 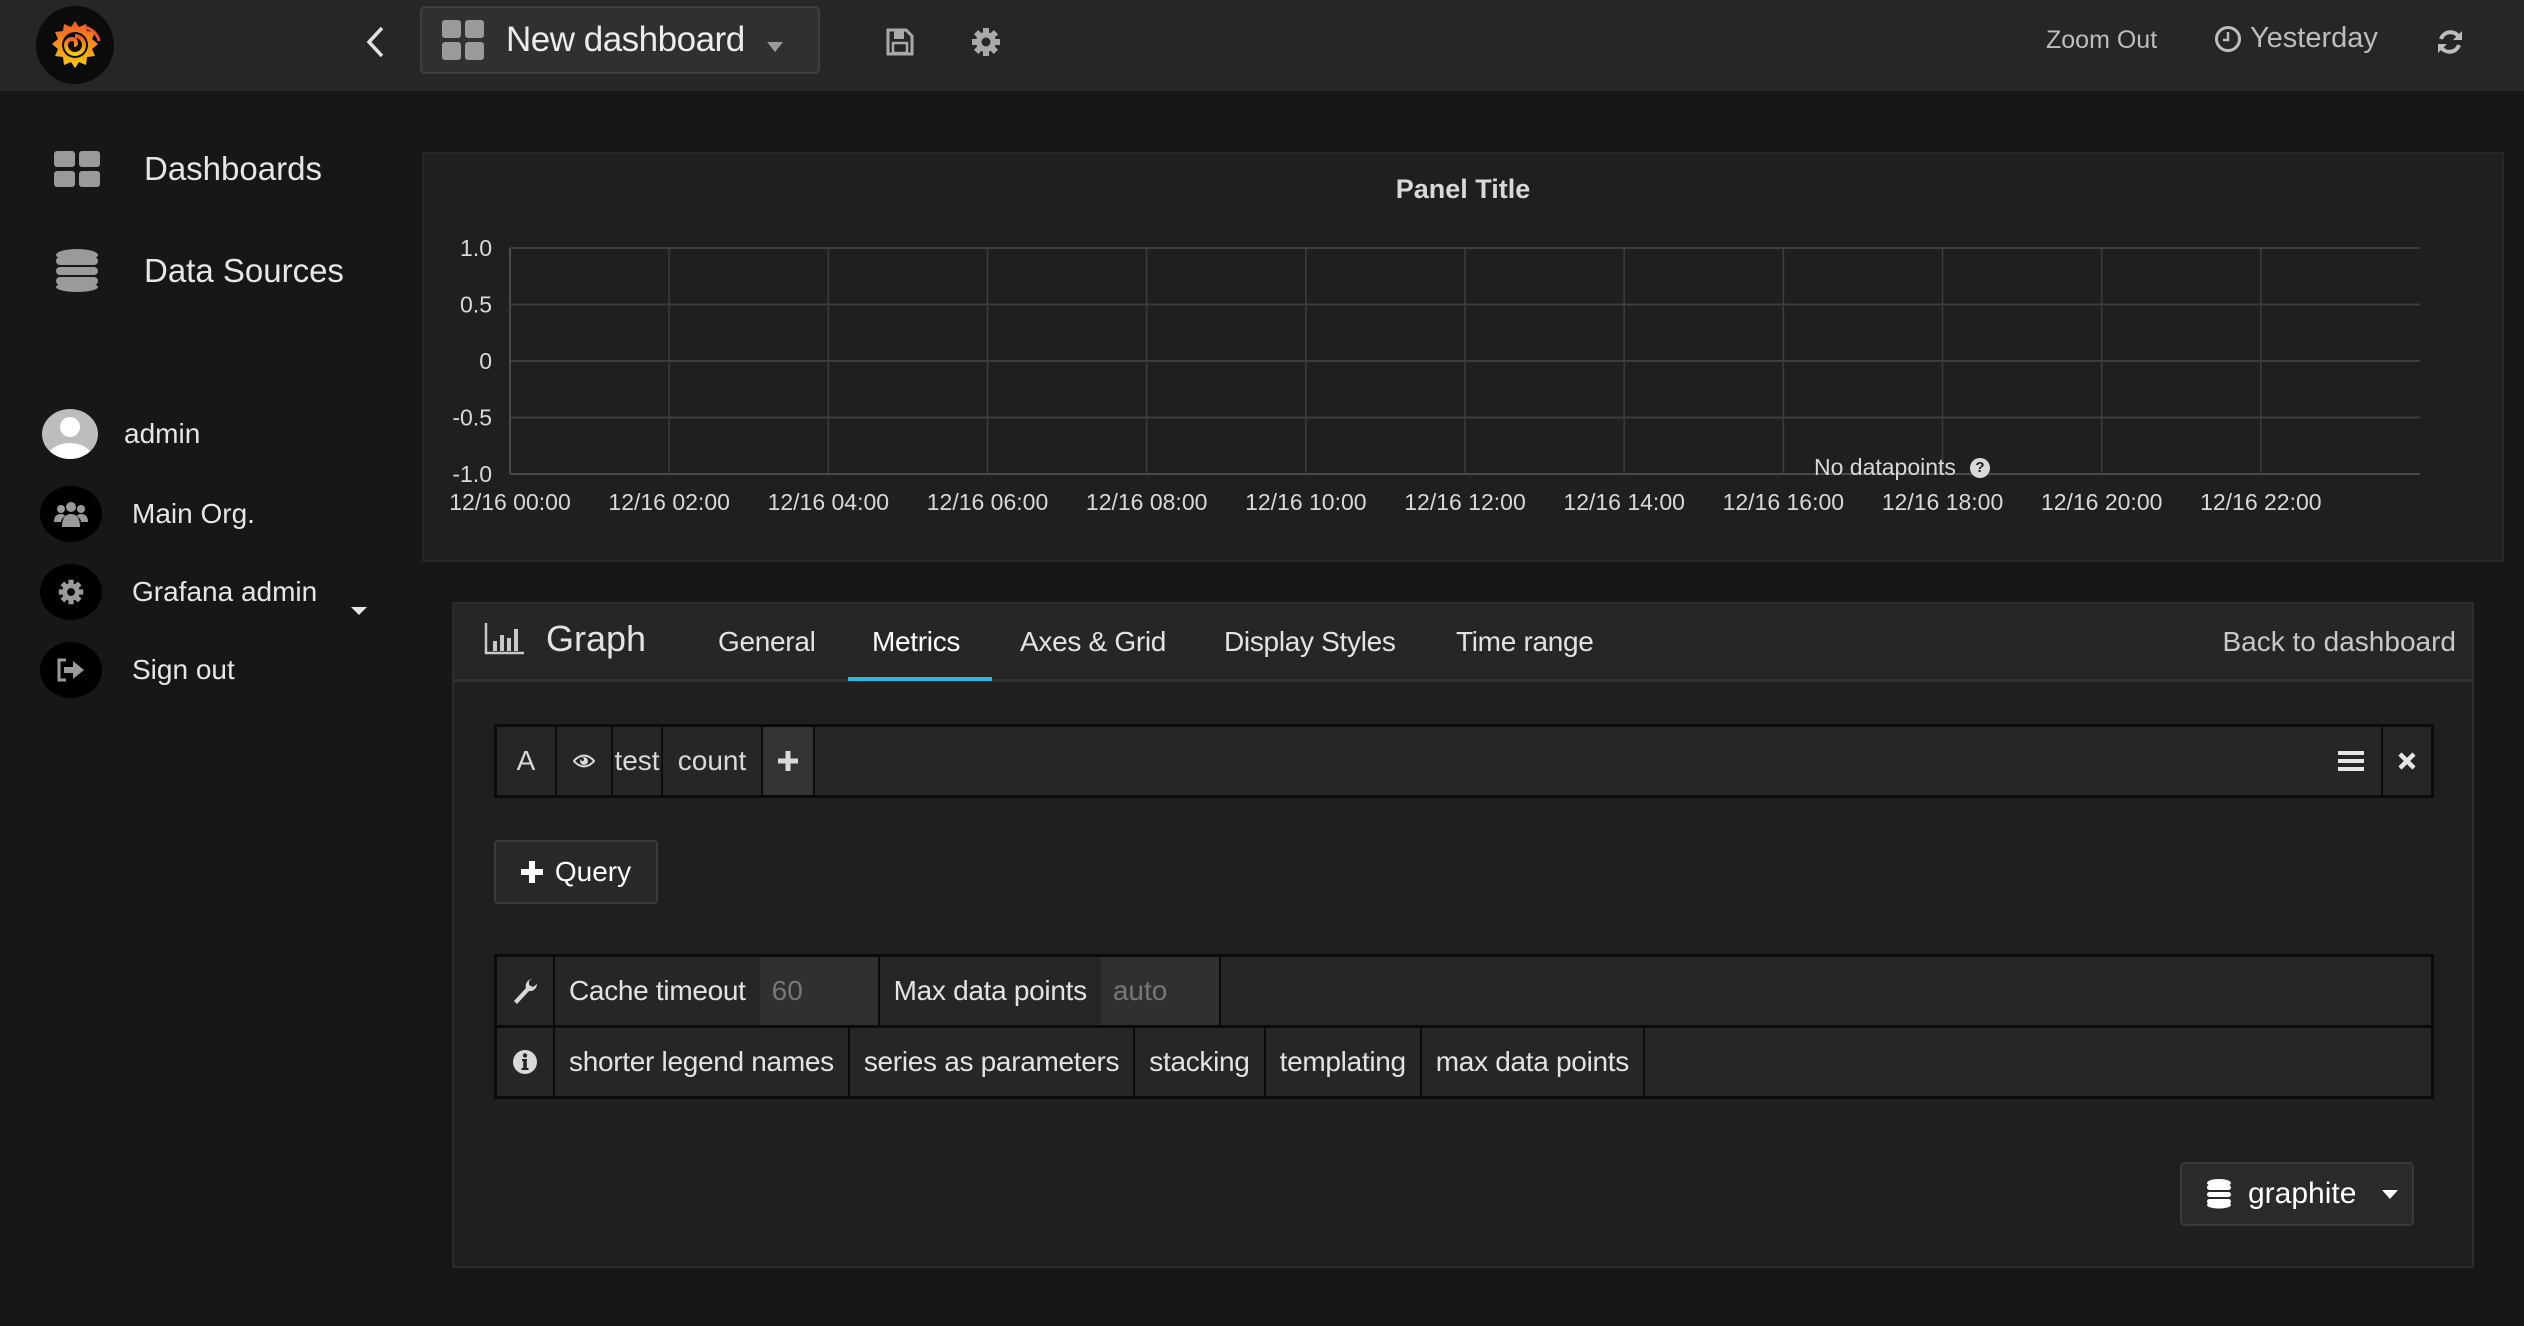 I want to click on users-icon, so click(x=71, y=514).